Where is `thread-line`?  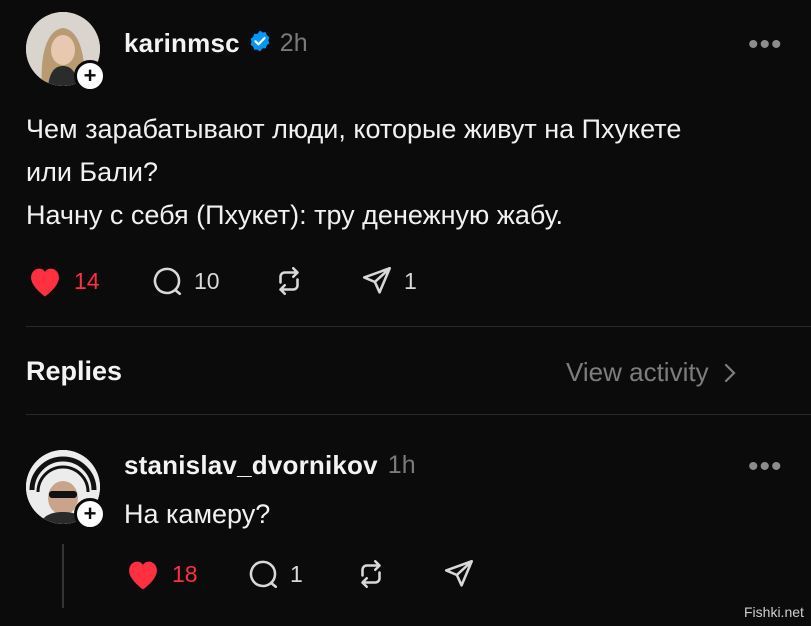 thread-line is located at coordinates (63, 576).